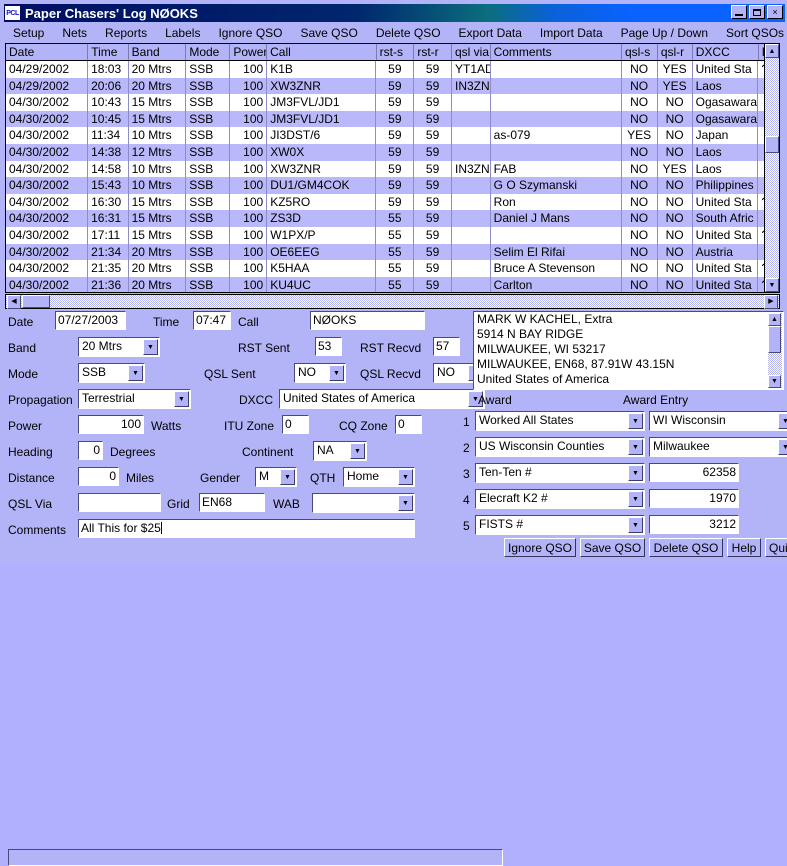  I want to click on ignore-qso-button: Ignore QSO, so click(540, 547).